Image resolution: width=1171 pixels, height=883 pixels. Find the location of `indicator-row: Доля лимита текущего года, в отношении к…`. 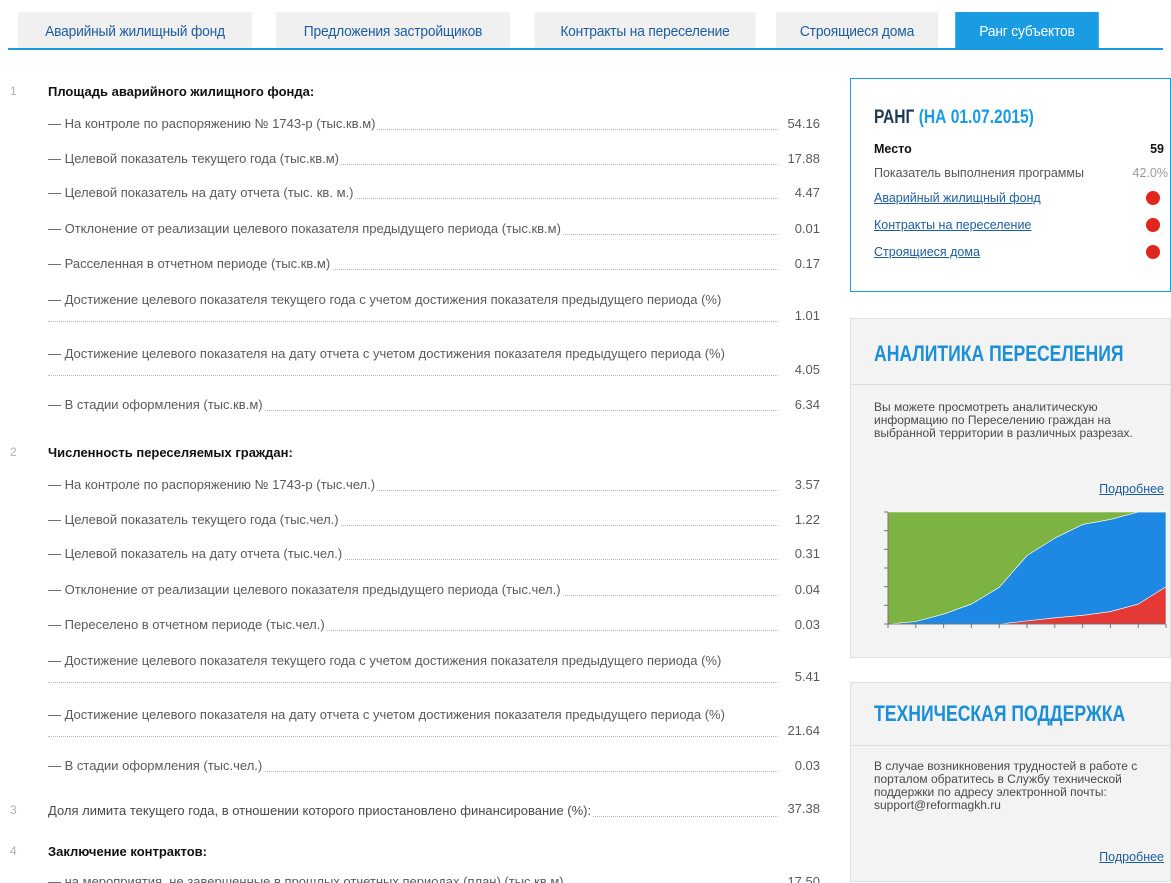

indicator-row: Доля лимита текущего года, в отношении к… is located at coordinates (434, 809).